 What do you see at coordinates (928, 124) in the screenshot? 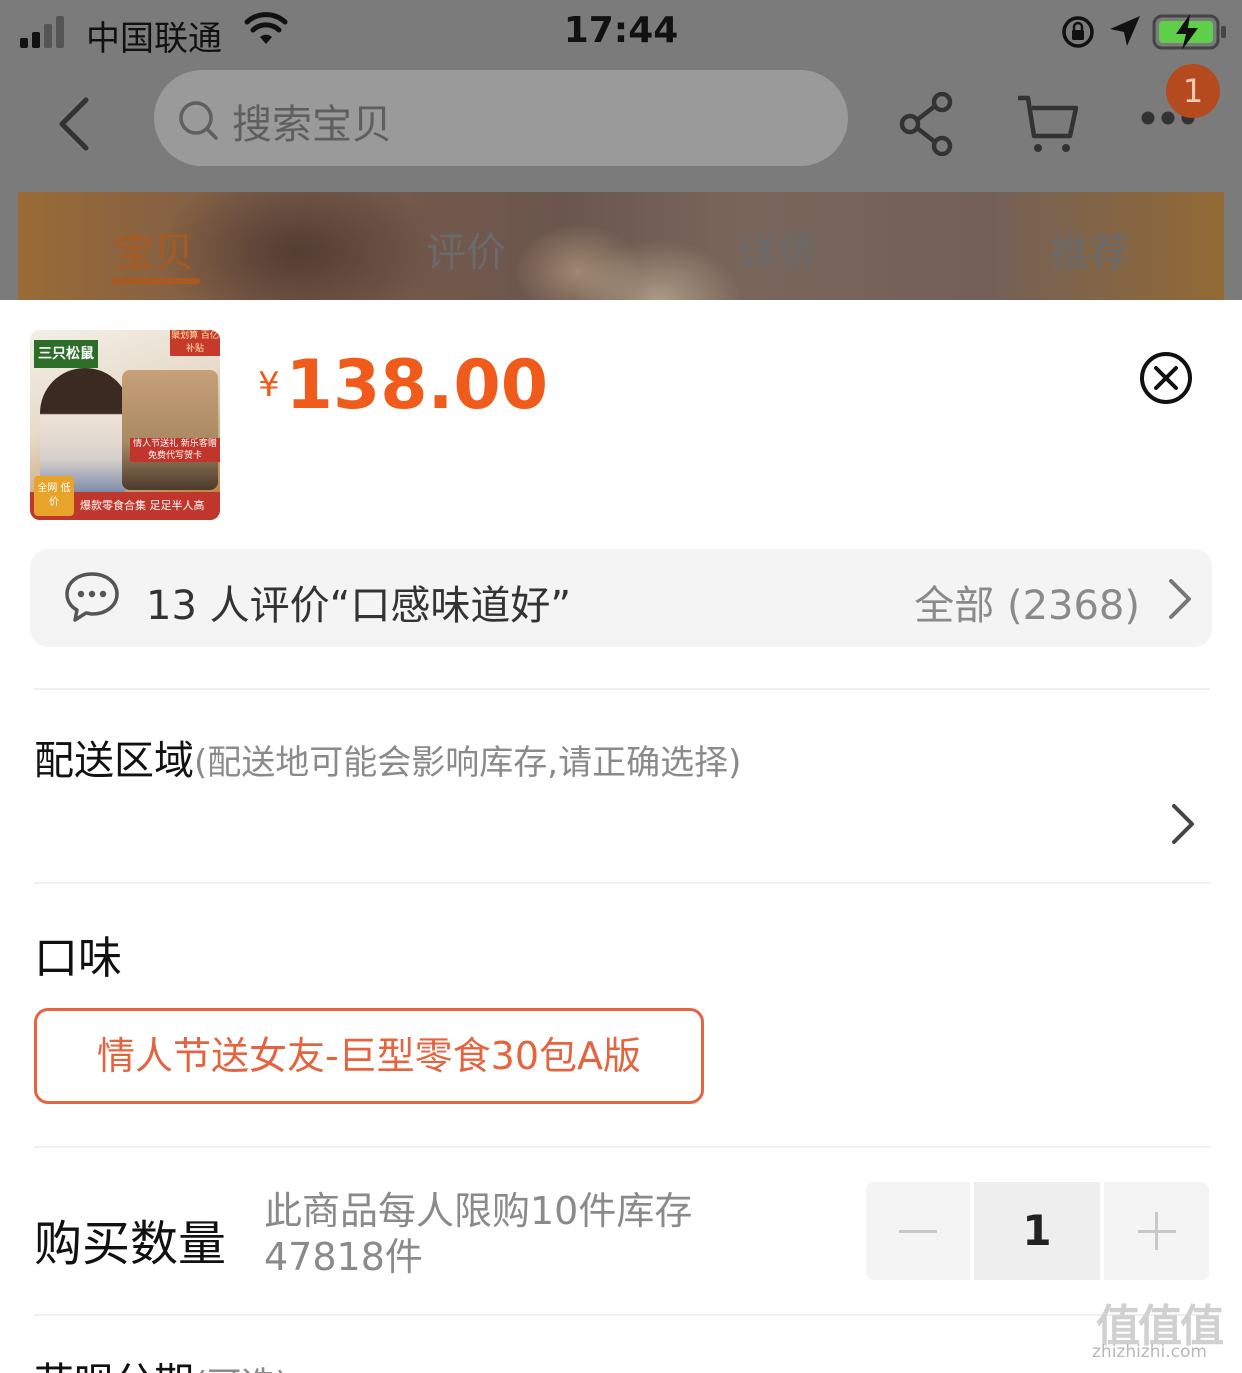
I see `share-icon` at bounding box center [928, 124].